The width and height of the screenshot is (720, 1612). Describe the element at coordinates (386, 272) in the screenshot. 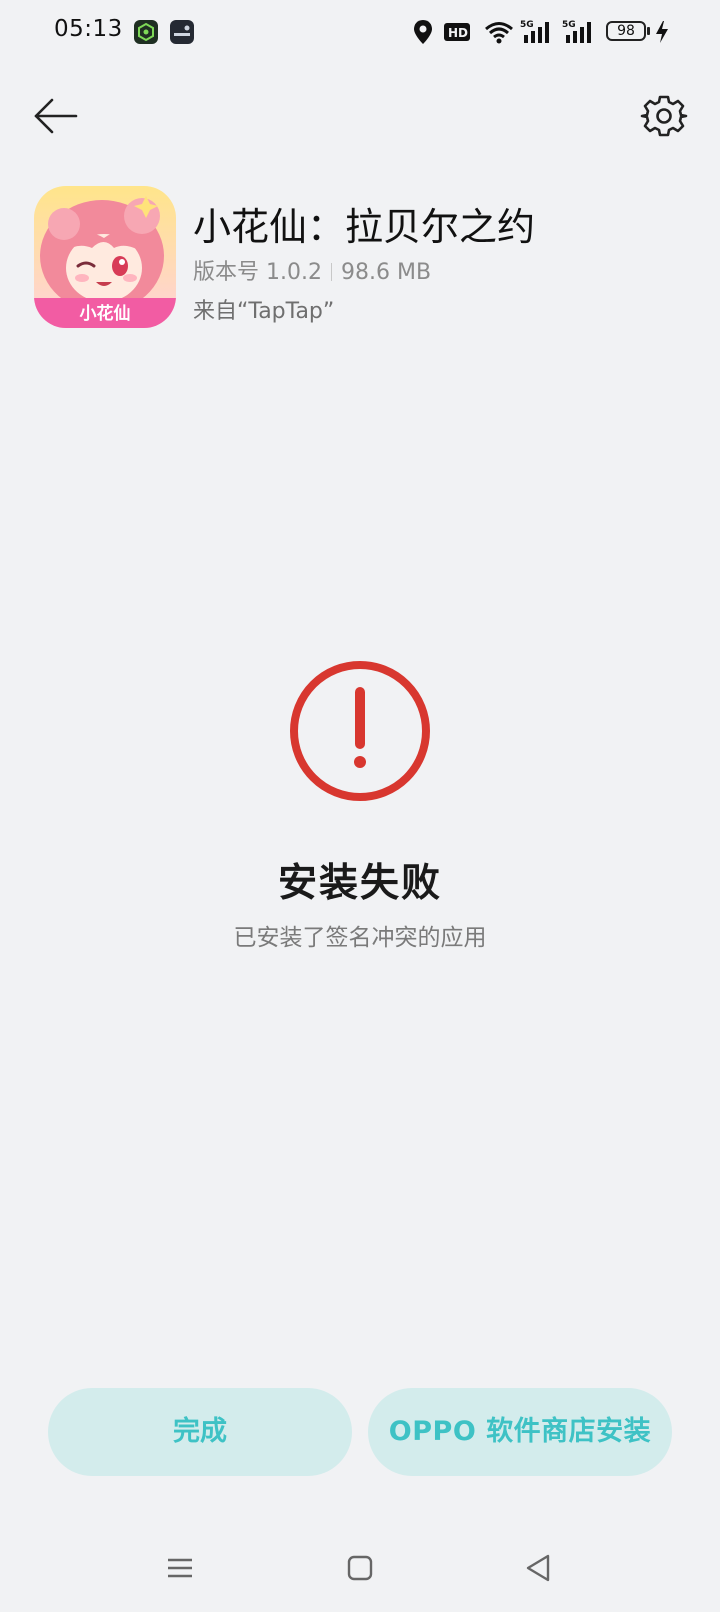

I see `app-size: 98.6 MB` at that location.